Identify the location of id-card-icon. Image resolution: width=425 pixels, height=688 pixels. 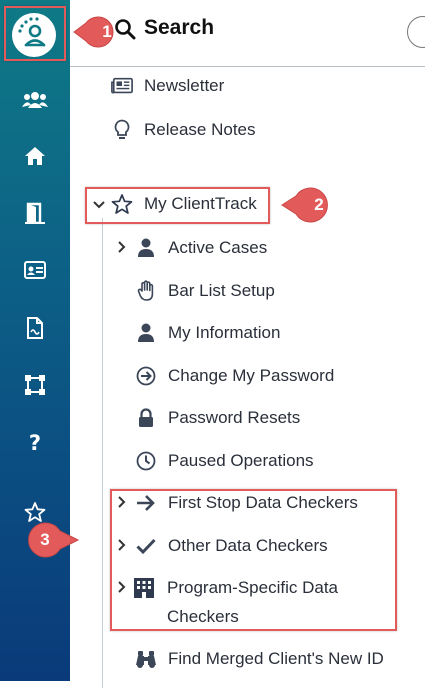
(35, 270).